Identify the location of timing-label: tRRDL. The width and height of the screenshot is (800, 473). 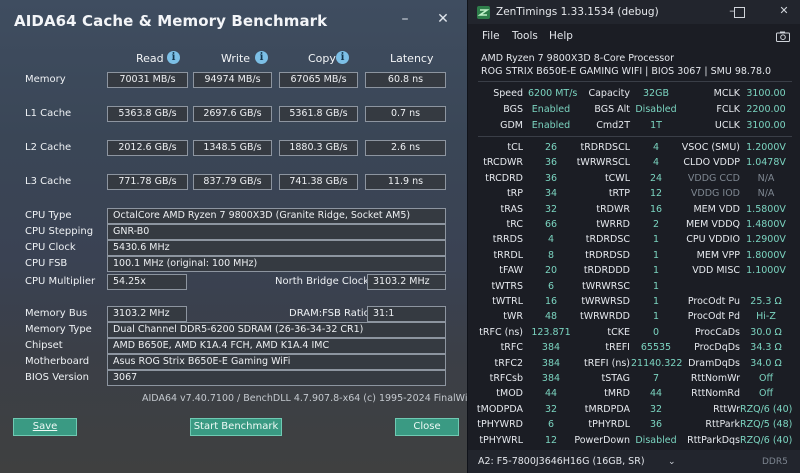
(508, 255).